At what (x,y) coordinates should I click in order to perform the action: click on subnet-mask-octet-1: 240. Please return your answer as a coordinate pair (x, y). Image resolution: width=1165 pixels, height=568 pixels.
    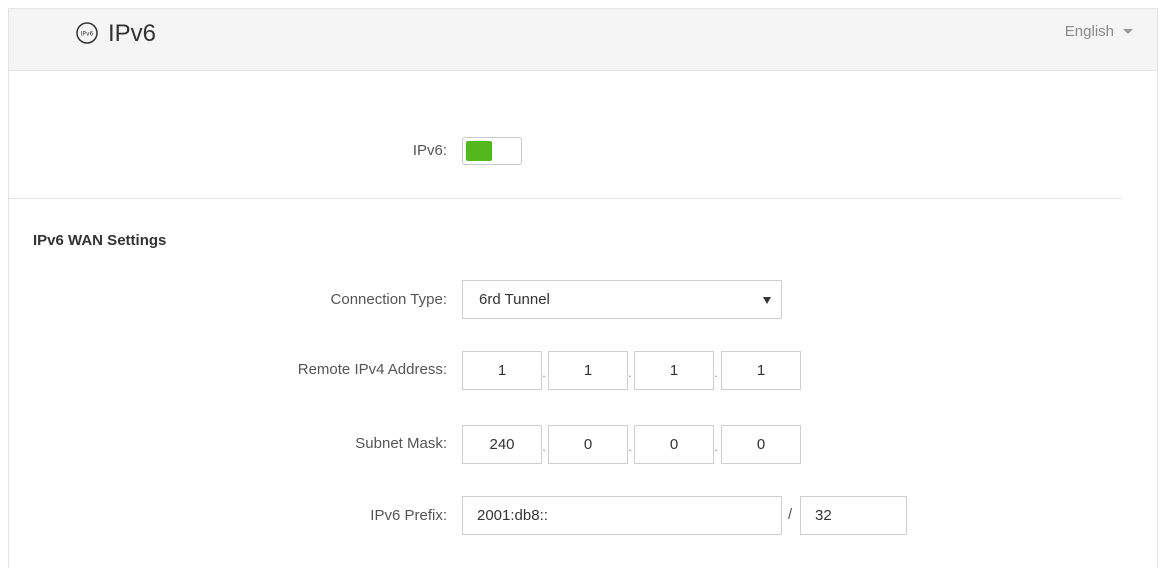
    Looking at the image, I should click on (502, 444).